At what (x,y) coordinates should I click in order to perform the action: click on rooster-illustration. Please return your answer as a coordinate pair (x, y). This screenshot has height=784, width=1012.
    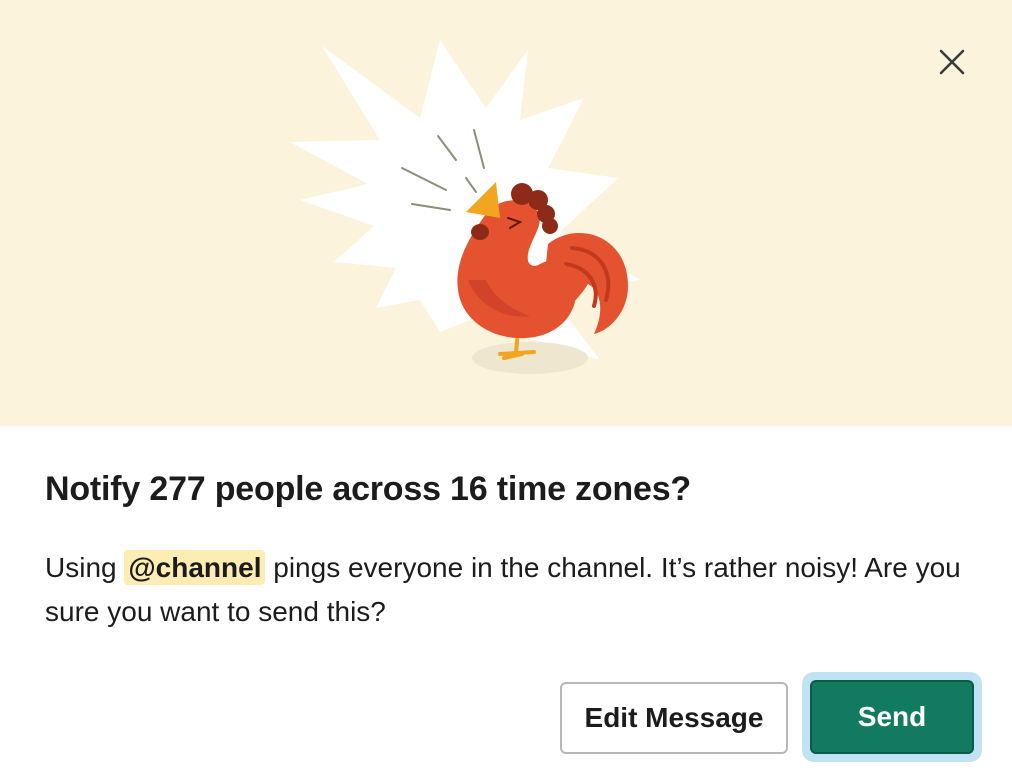
    Looking at the image, I should click on (465, 207).